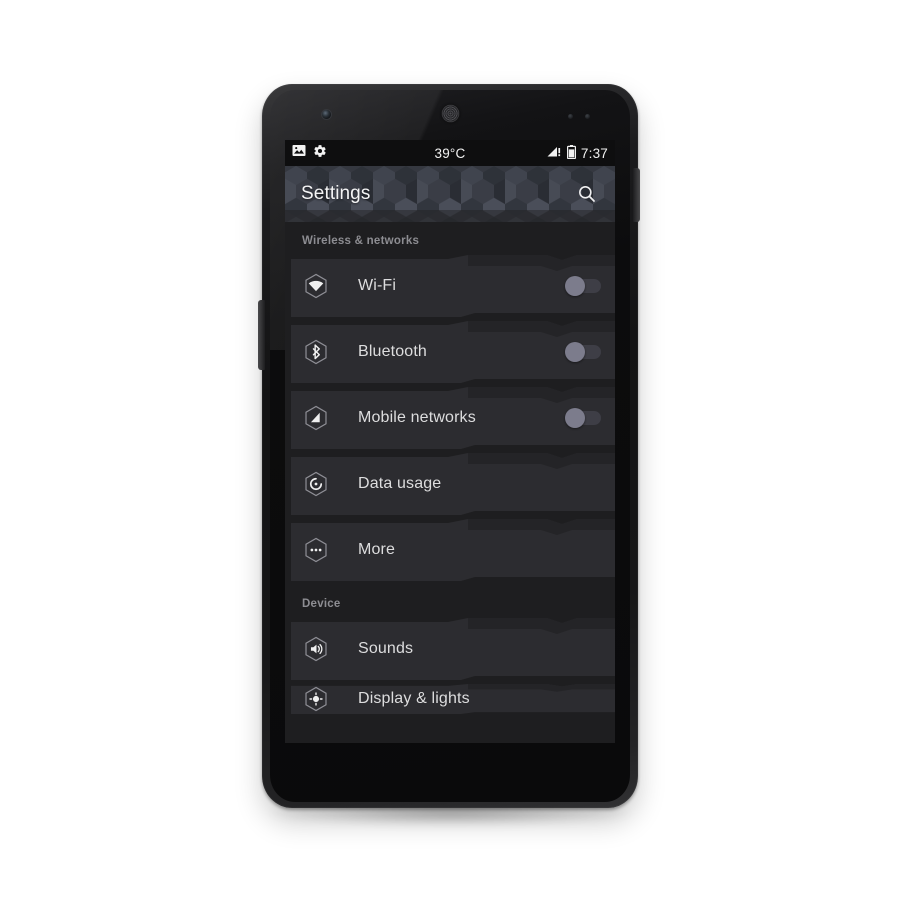  I want to click on list-item: Display & lights, so click(450, 699).